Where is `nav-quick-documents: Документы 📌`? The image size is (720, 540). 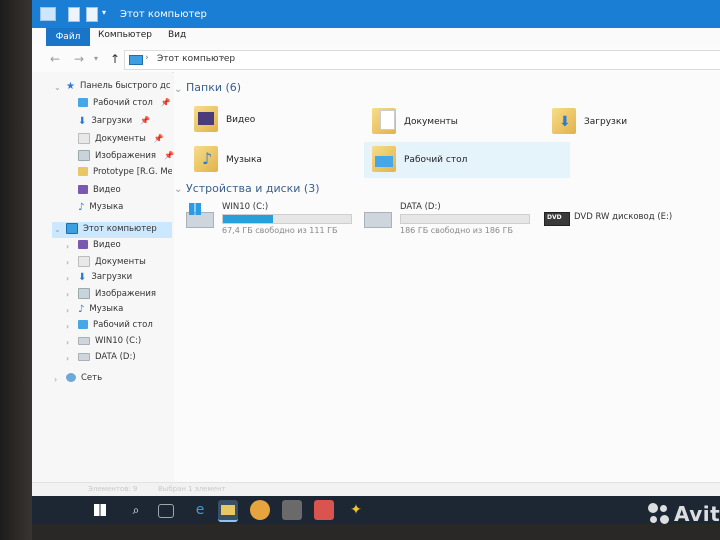
nav-quick-documents: Документы 📌 is located at coordinates (121, 140).